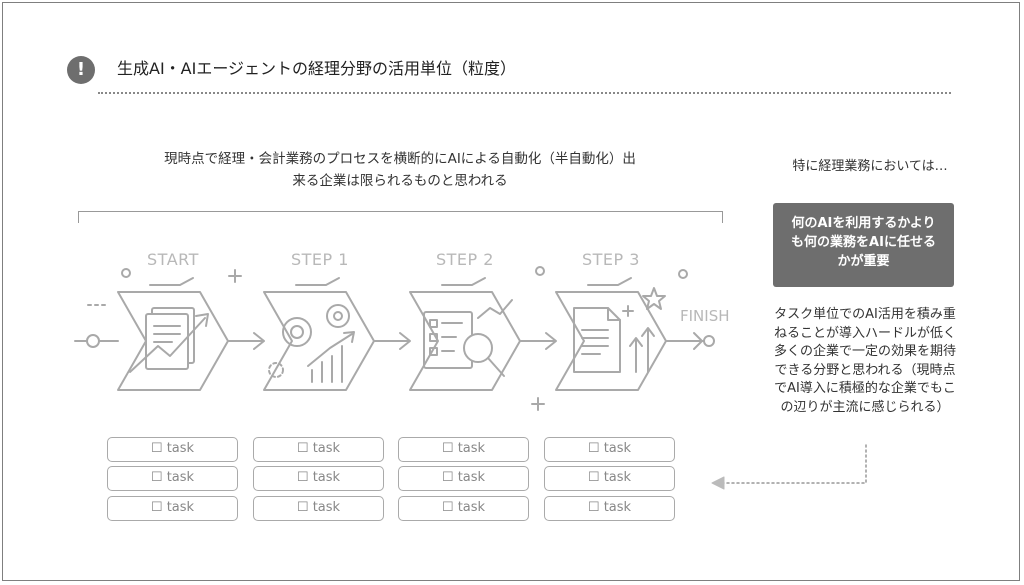 The width and height of the screenshot is (1024, 585). Describe the element at coordinates (126, 273) in the screenshot. I see `start-circle-deco` at that location.